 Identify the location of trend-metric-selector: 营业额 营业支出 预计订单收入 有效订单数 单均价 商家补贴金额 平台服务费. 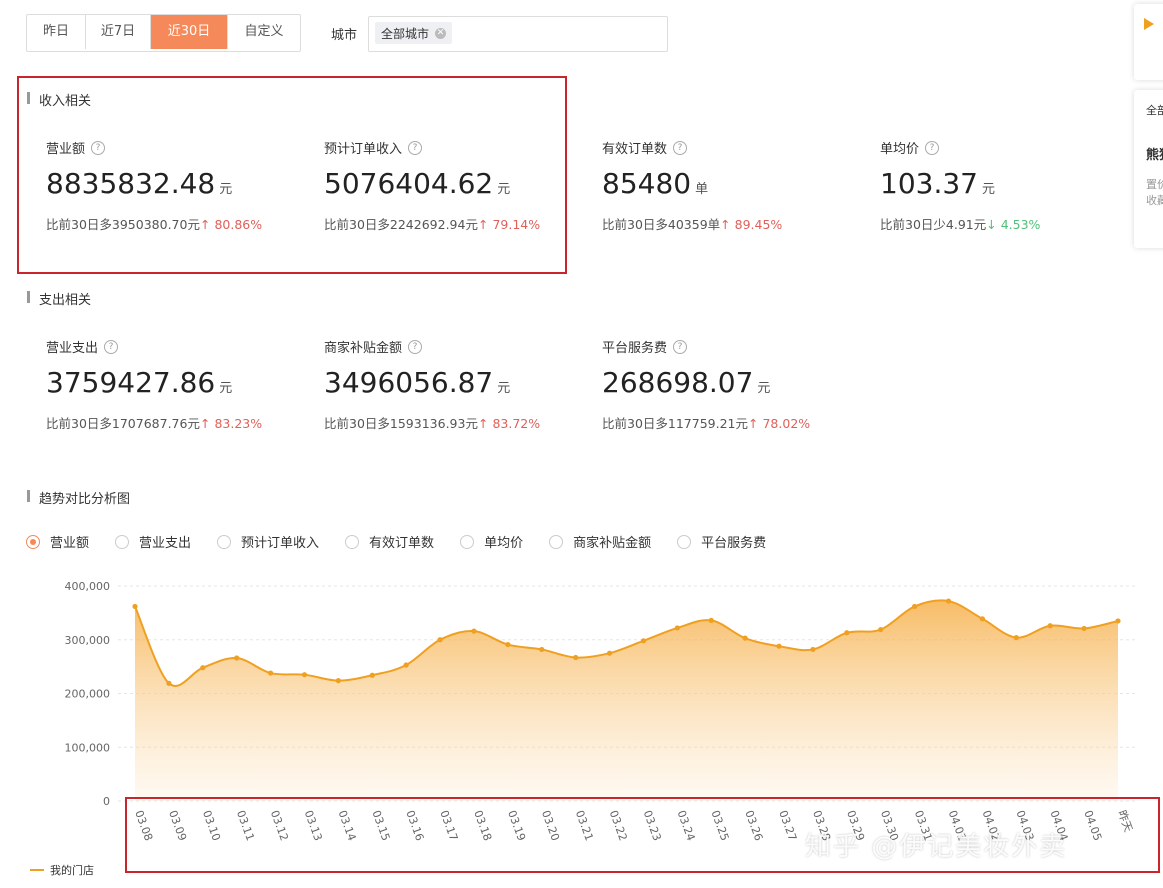
(409, 541).